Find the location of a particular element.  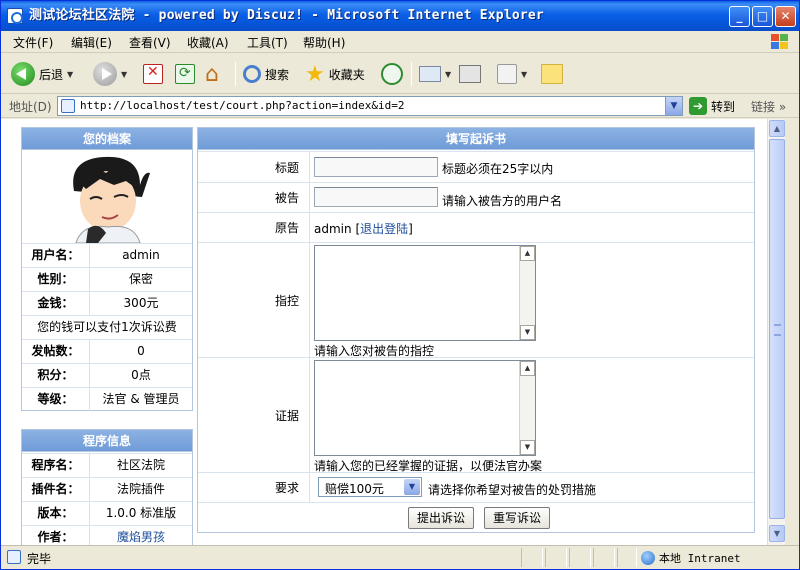

go-arrow-icon: ➔ is located at coordinates (698, 106).